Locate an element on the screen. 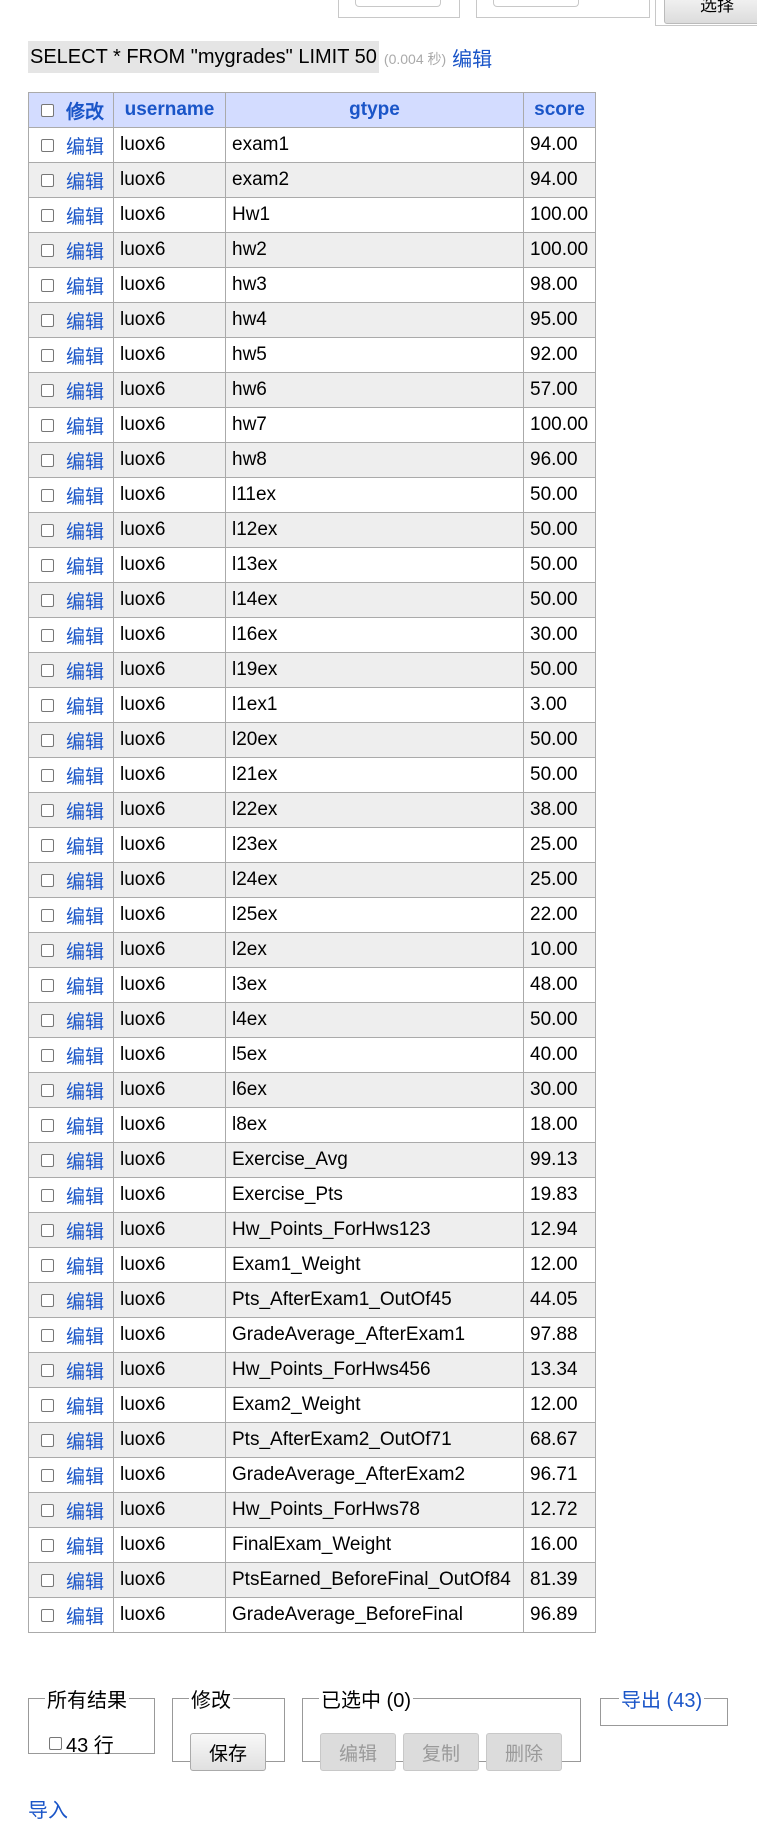 The height and width of the screenshot is (1836, 757). cell-gtype: GradeAverage_BeforeFinal is located at coordinates (374, 1615).